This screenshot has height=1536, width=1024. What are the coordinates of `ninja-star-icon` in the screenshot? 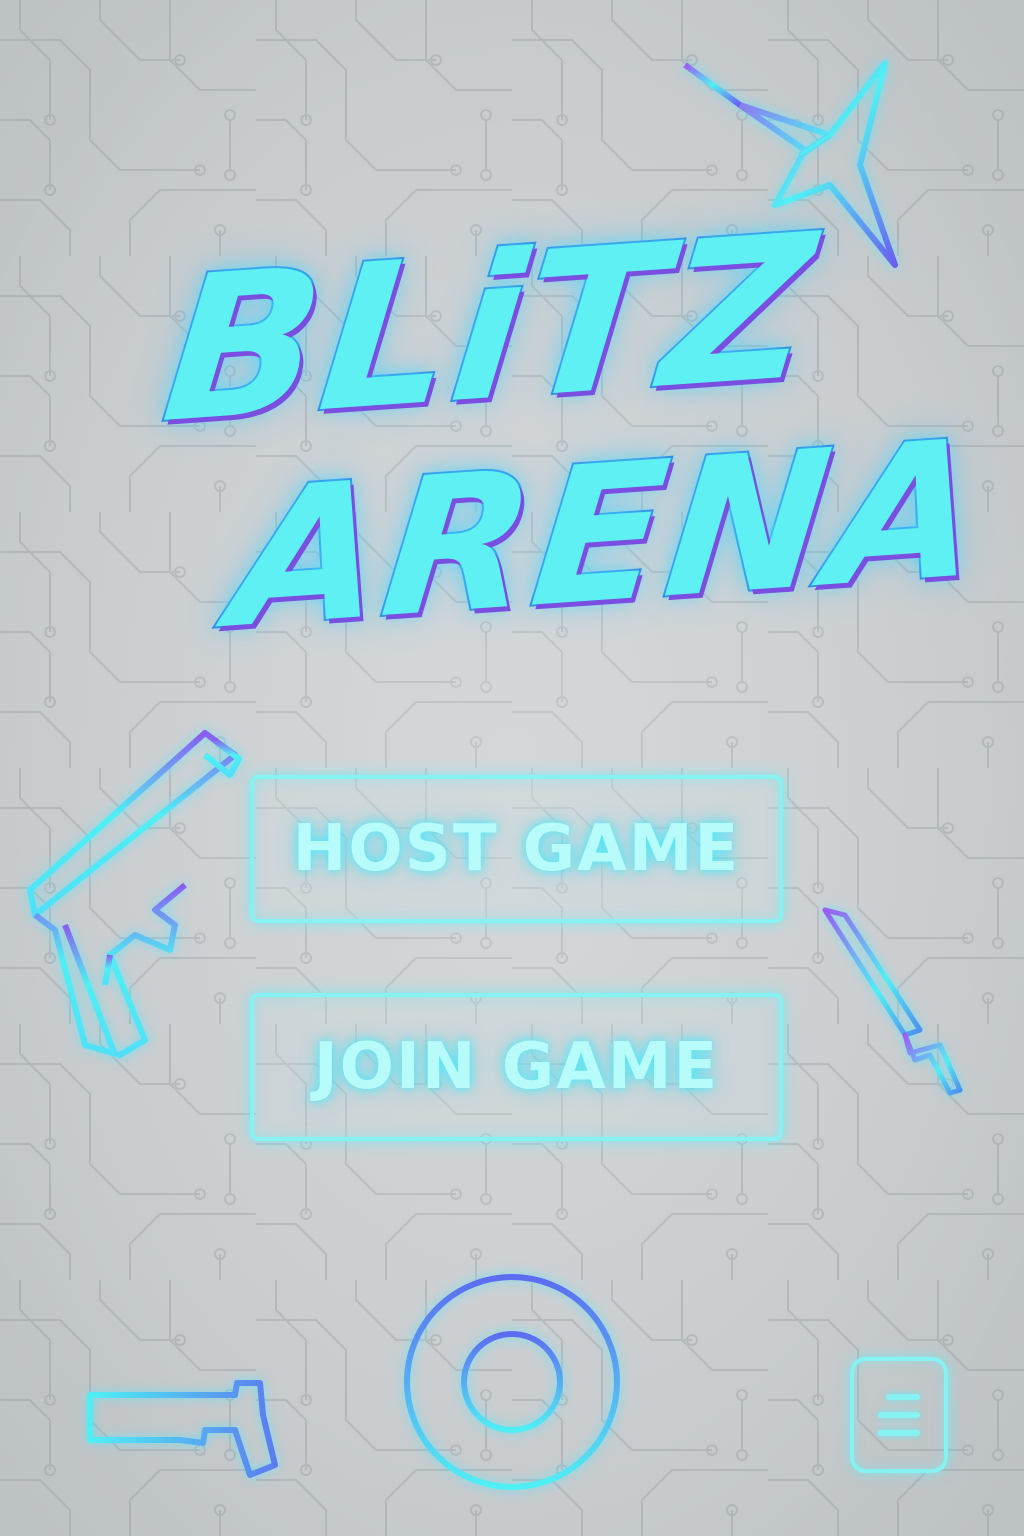 It's located at (790, 164).